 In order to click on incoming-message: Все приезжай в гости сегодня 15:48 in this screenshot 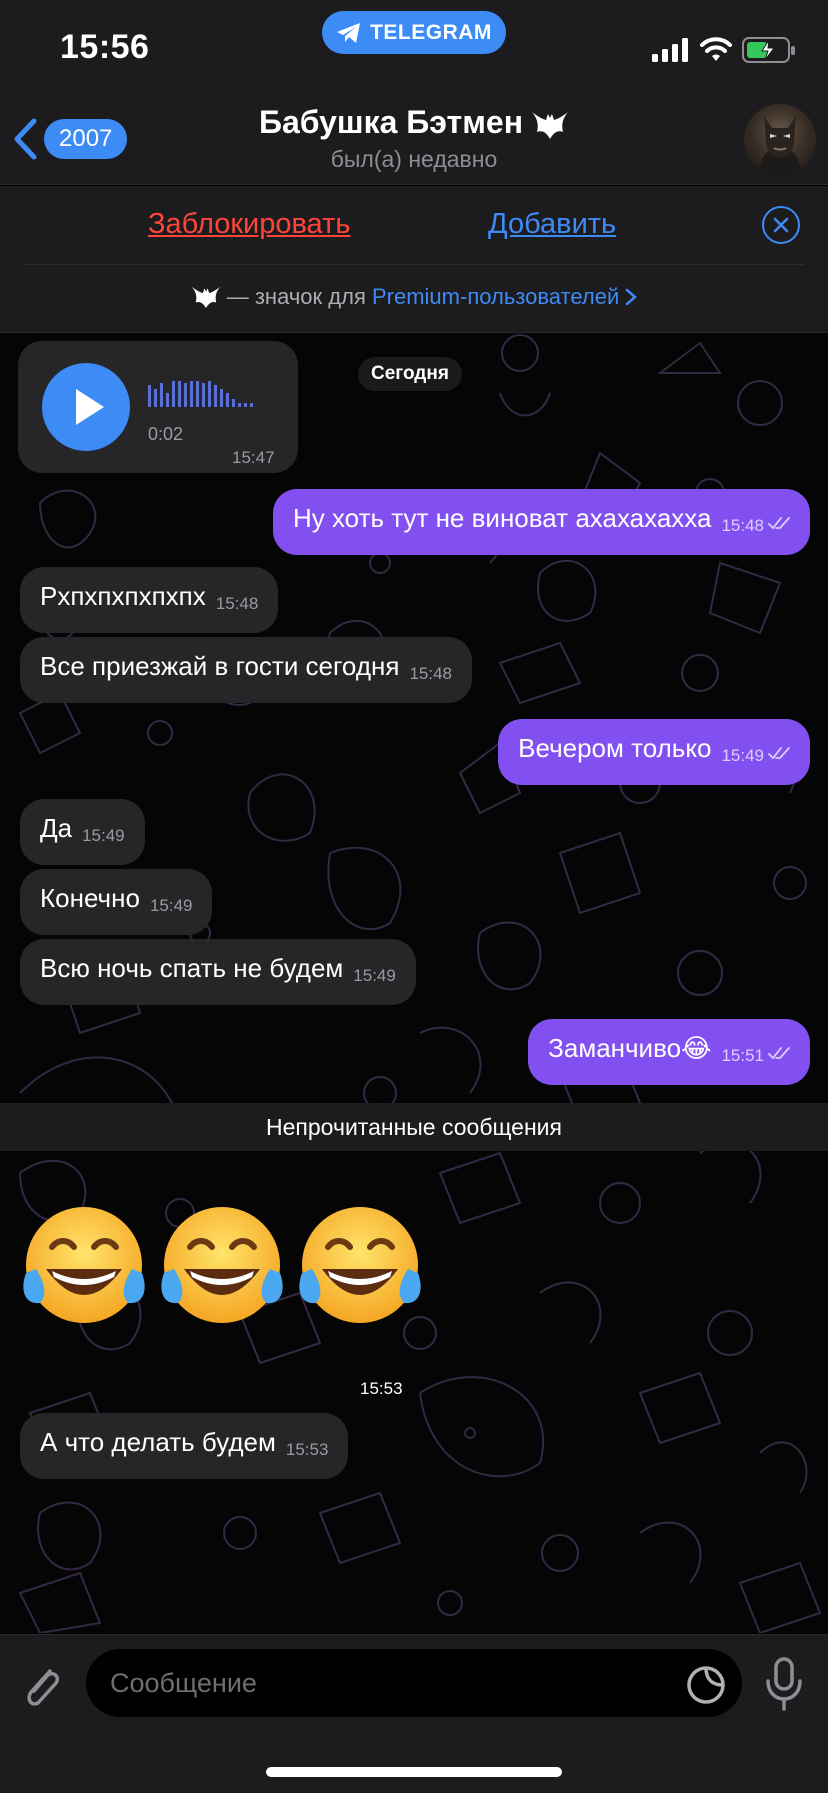, I will do `click(246, 670)`.